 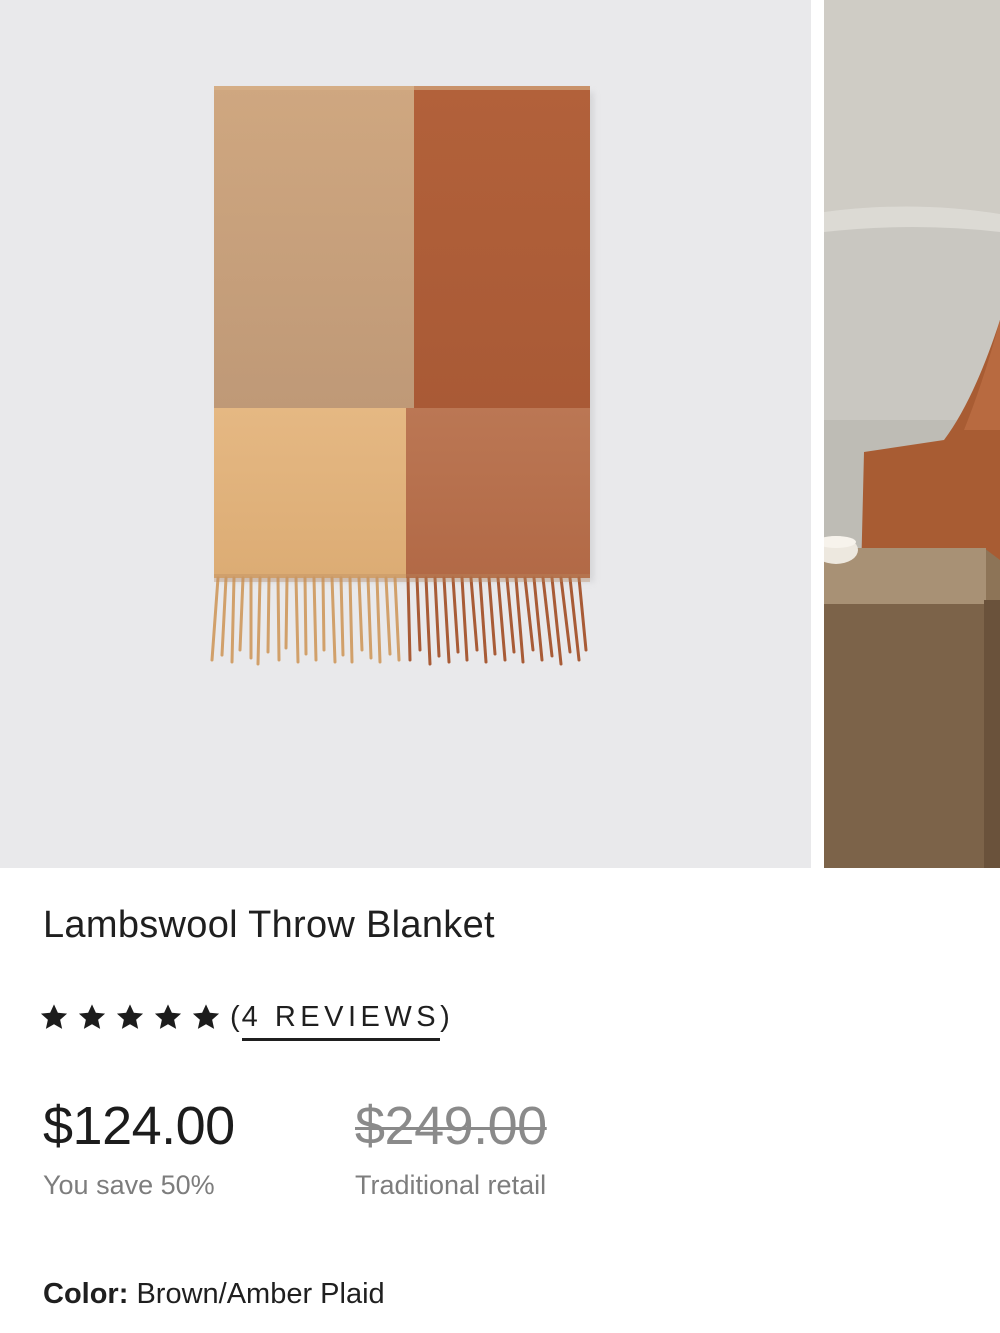 I want to click on retail-note: Traditional retail, so click(x=451, y=1185).